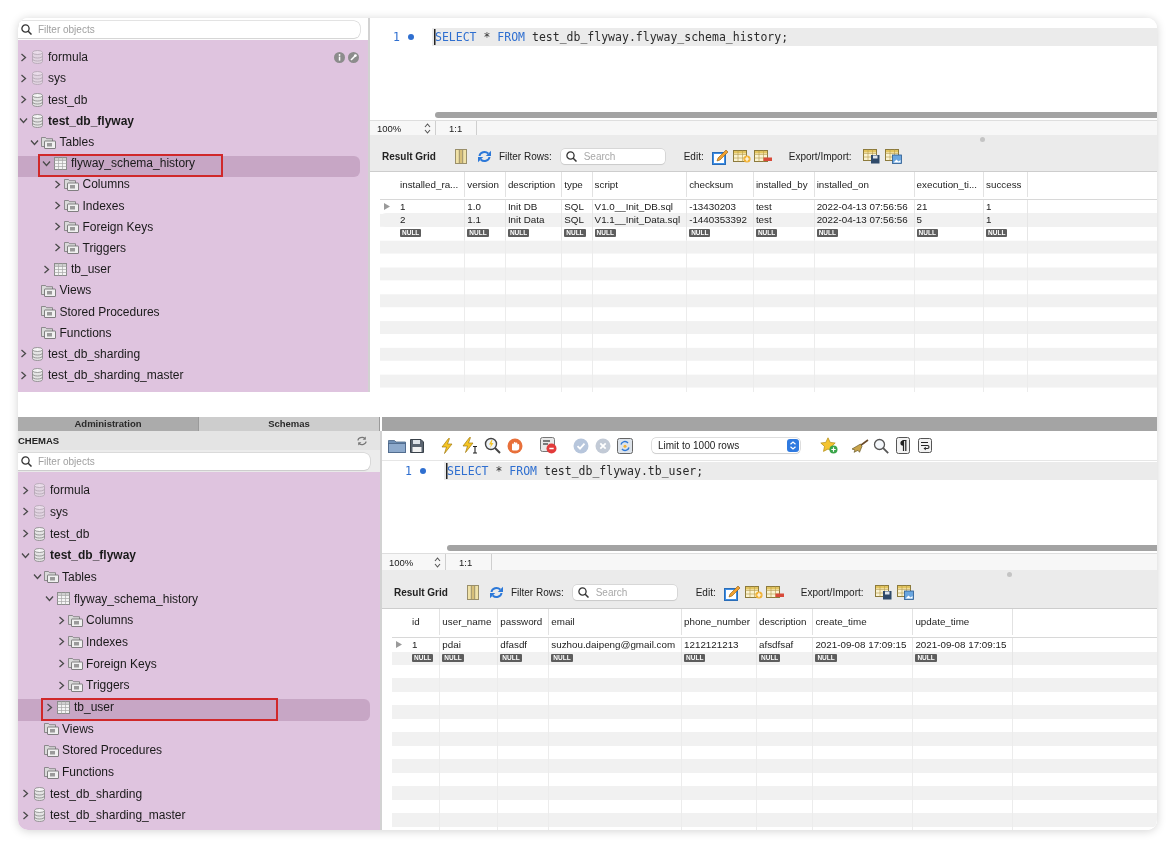 This screenshot has width=1175, height=847. Describe the element at coordinates (581, 445) in the screenshot. I see `check-circle-icon` at that location.